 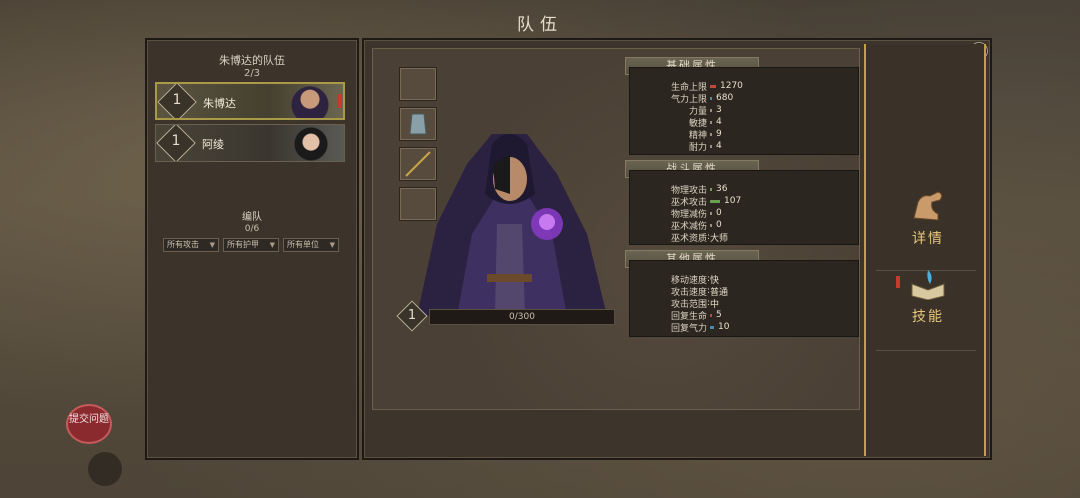 I want to click on section-other: 移动速度: 快攻击速度: 普通 攻击范围: 中回复生命 5 回复气力 10, so click(x=744, y=298).